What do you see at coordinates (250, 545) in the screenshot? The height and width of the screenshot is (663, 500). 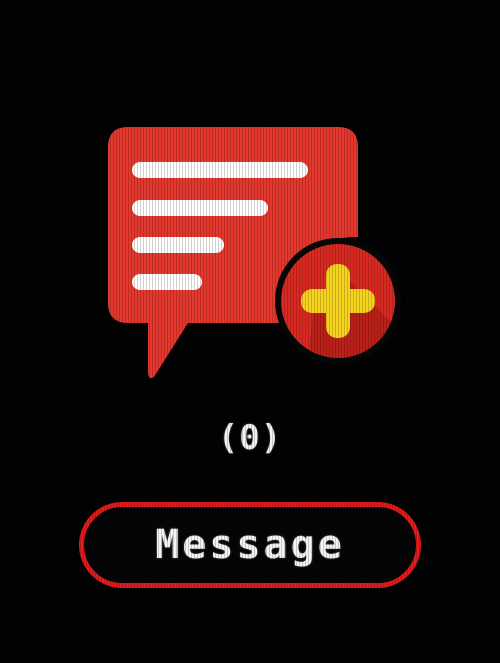 I see `message-button: Message` at bounding box center [250, 545].